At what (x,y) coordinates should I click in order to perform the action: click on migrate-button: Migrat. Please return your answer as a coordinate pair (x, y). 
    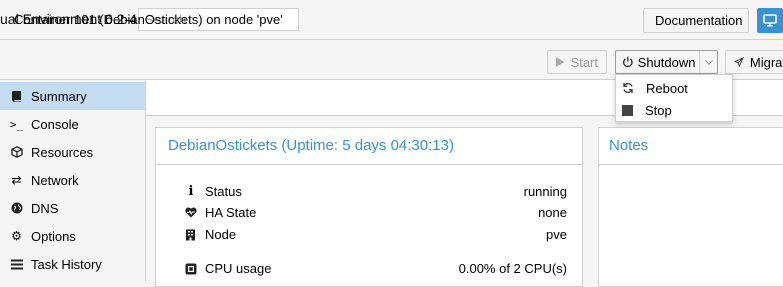
    Looking at the image, I should click on (754, 62).